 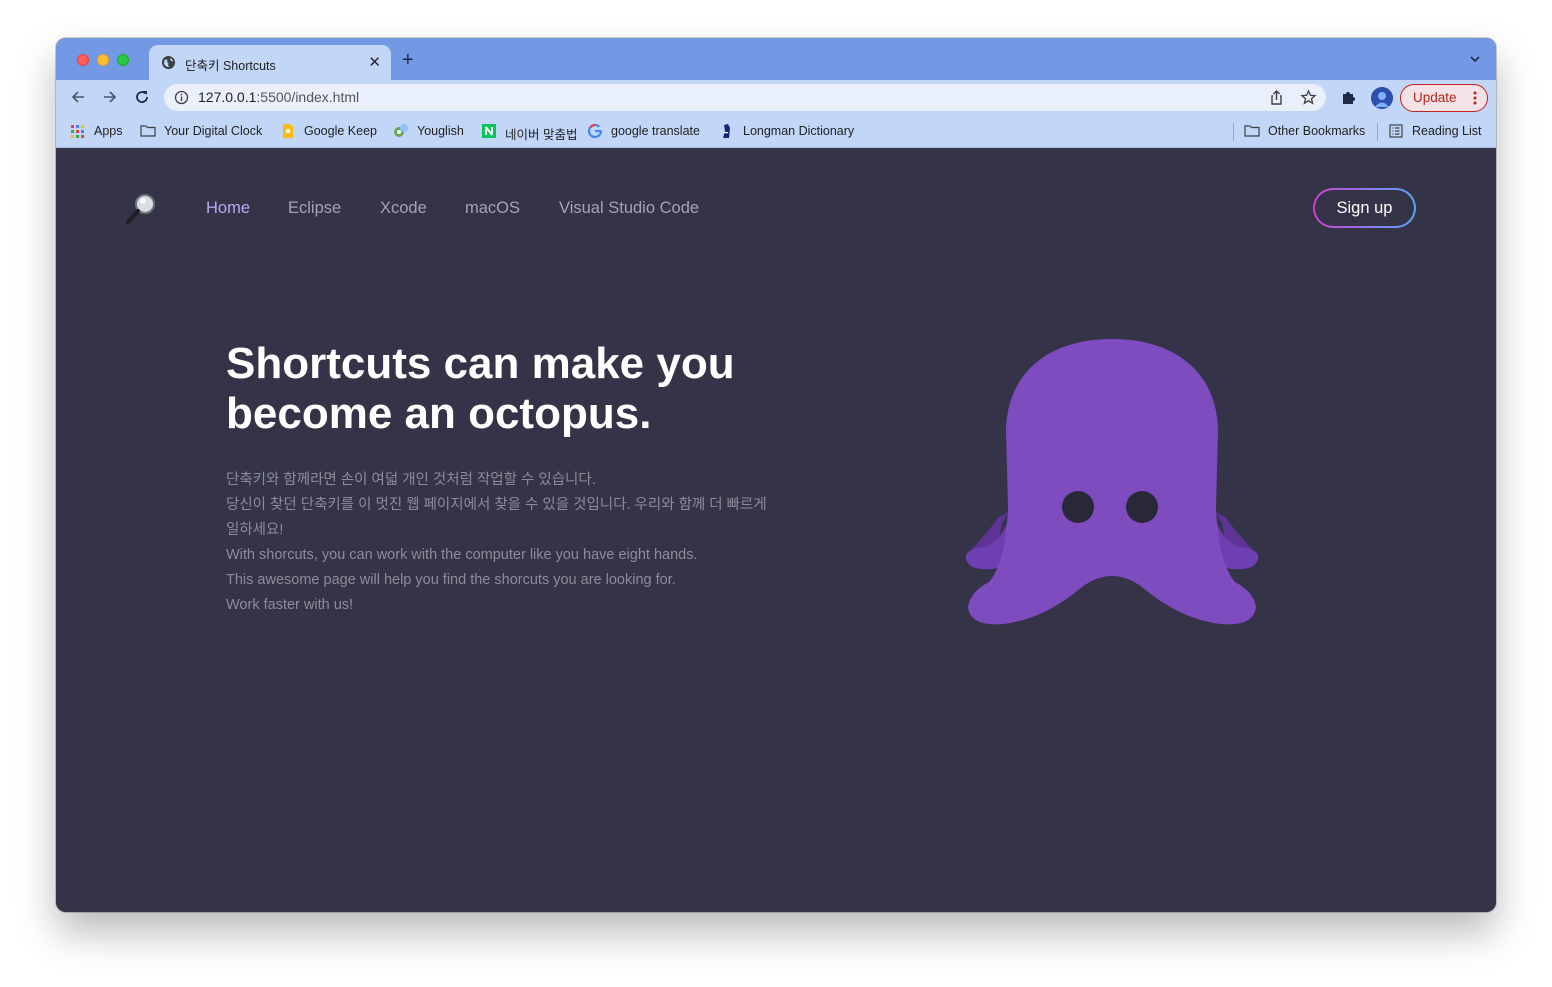 I want to click on close-window-button, so click(x=83, y=60).